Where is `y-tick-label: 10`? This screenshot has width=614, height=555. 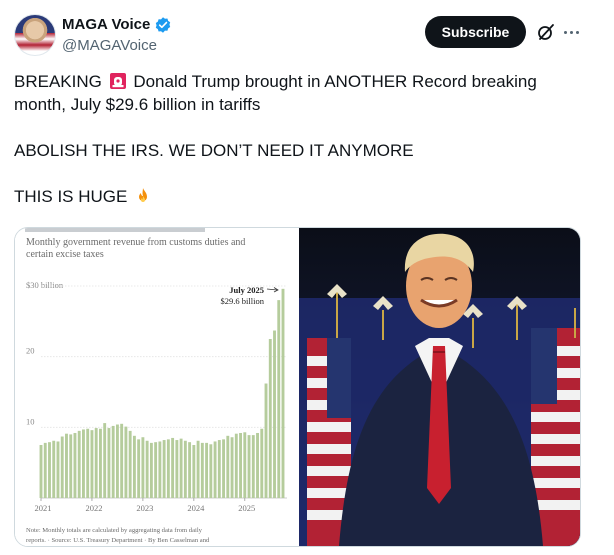
y-tick-label: 10 is located at coordinates (30, 421).